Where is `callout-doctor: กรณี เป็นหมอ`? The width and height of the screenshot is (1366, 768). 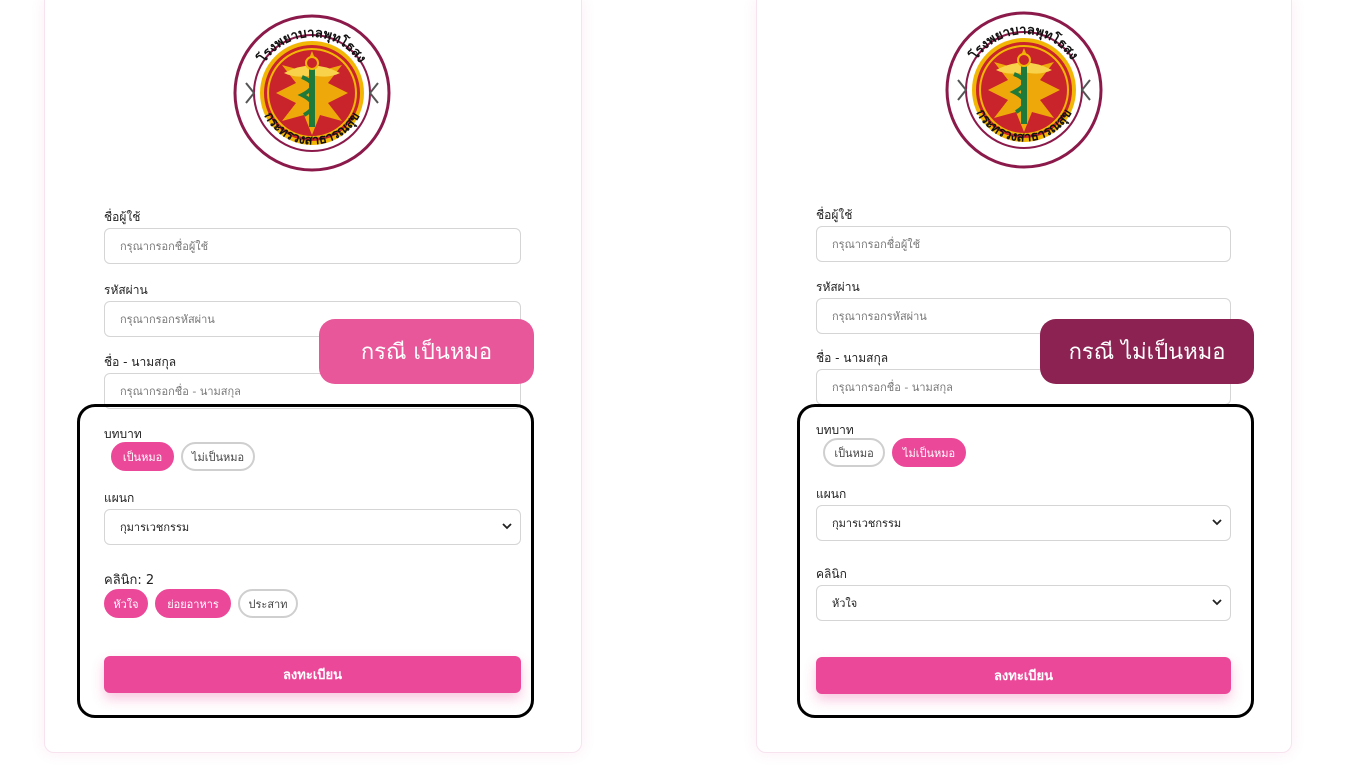
callout-doctor: กรณี เป็นหมอ is located at coordinates (426, 351).